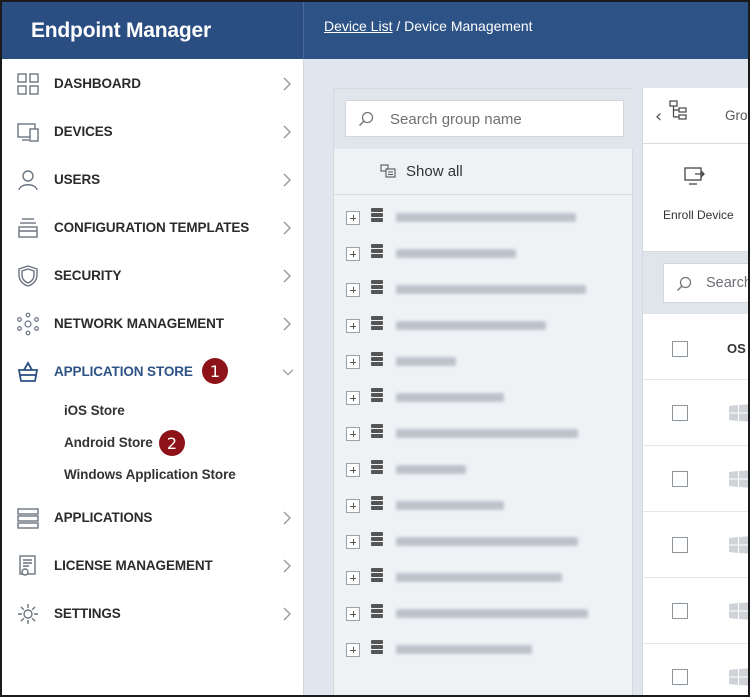 The height and width of the screenshot is (697, 750). I want to click on sidebar-item-security: SECURITY, so click(153, 276).